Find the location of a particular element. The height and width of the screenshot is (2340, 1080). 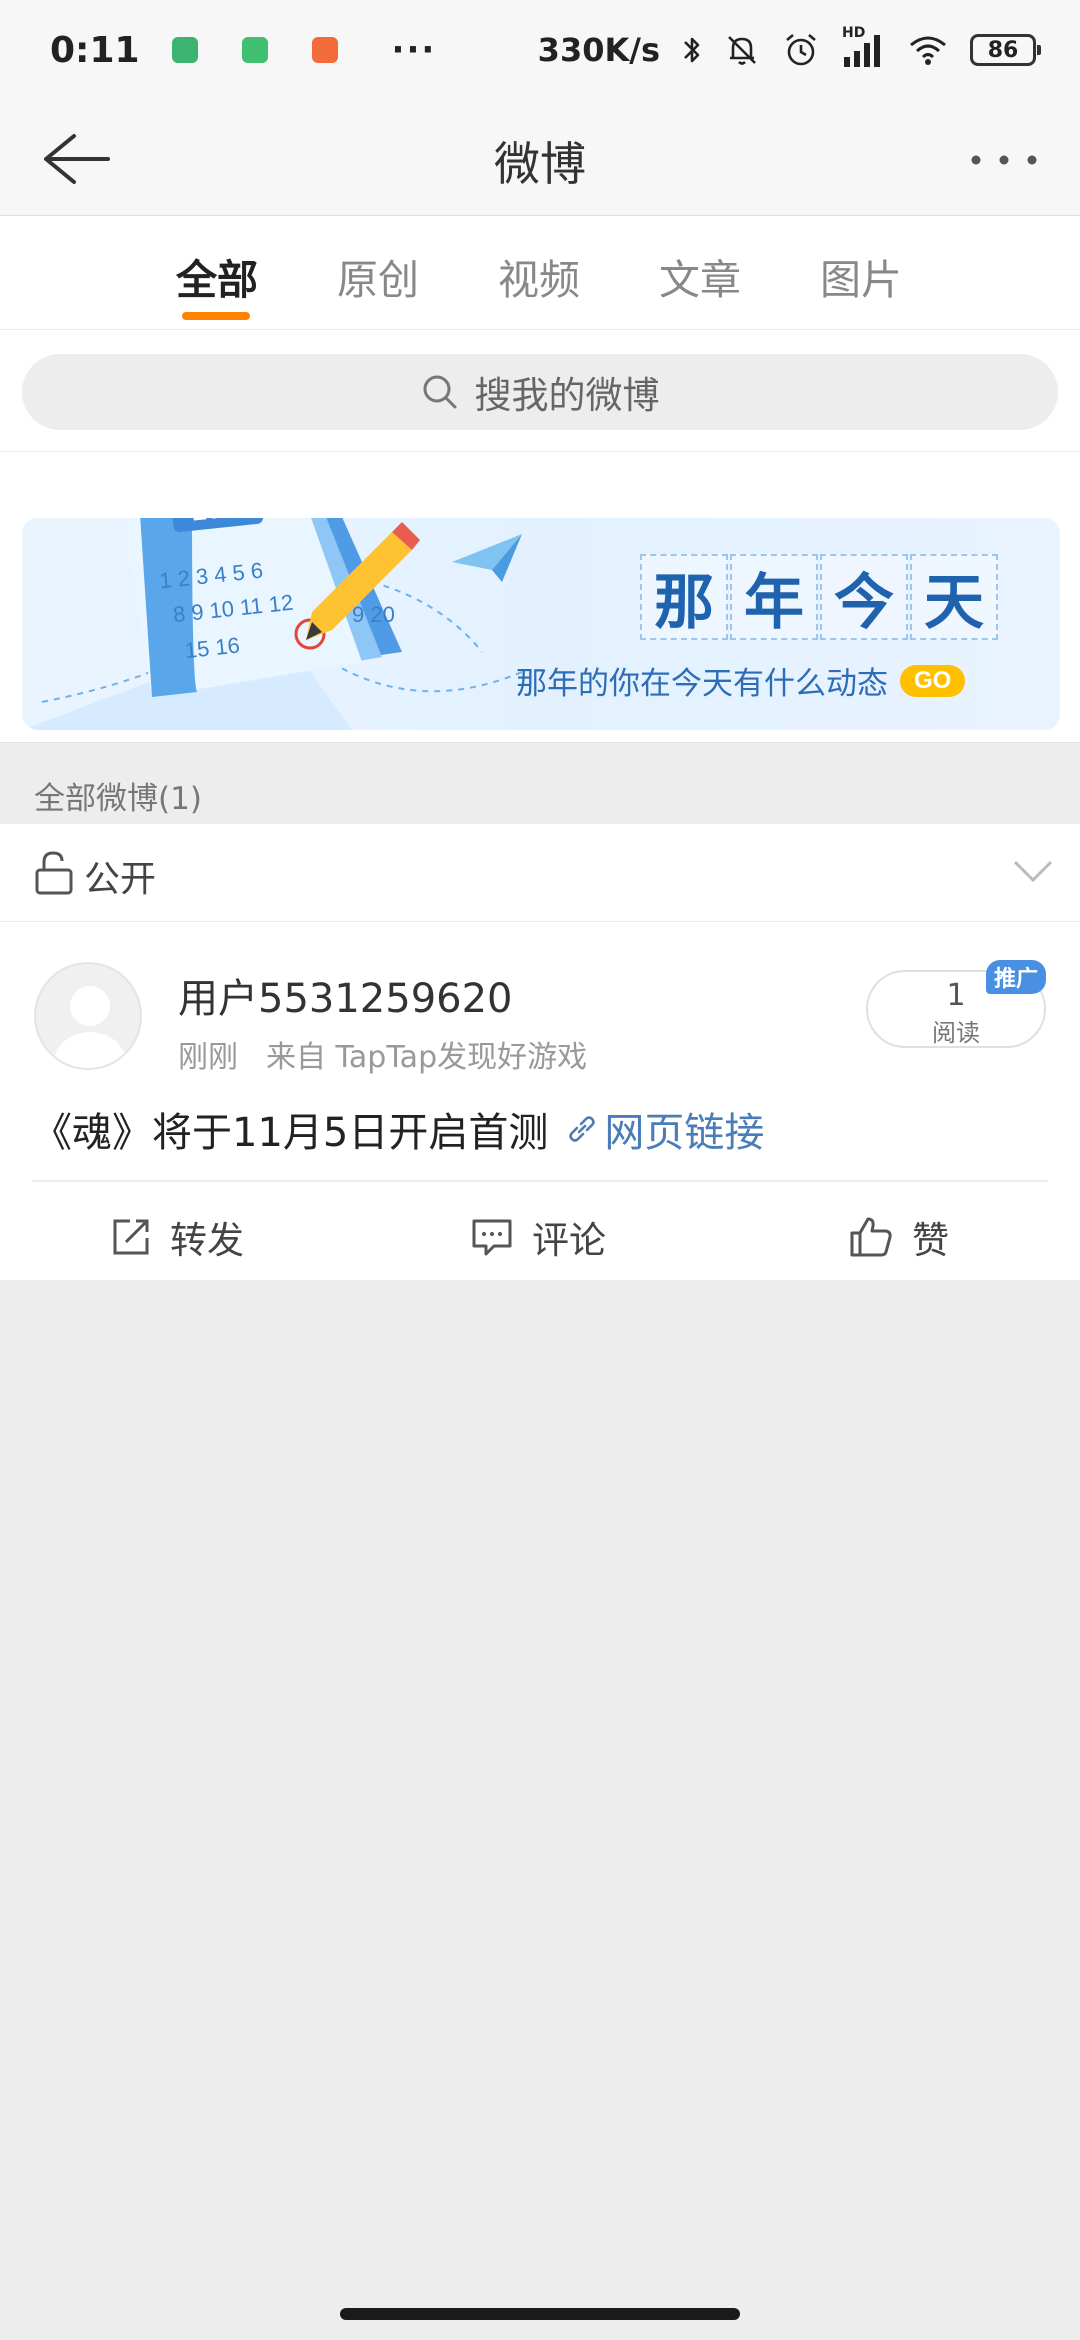

alarm-icon is located at coordinates (801, 50).